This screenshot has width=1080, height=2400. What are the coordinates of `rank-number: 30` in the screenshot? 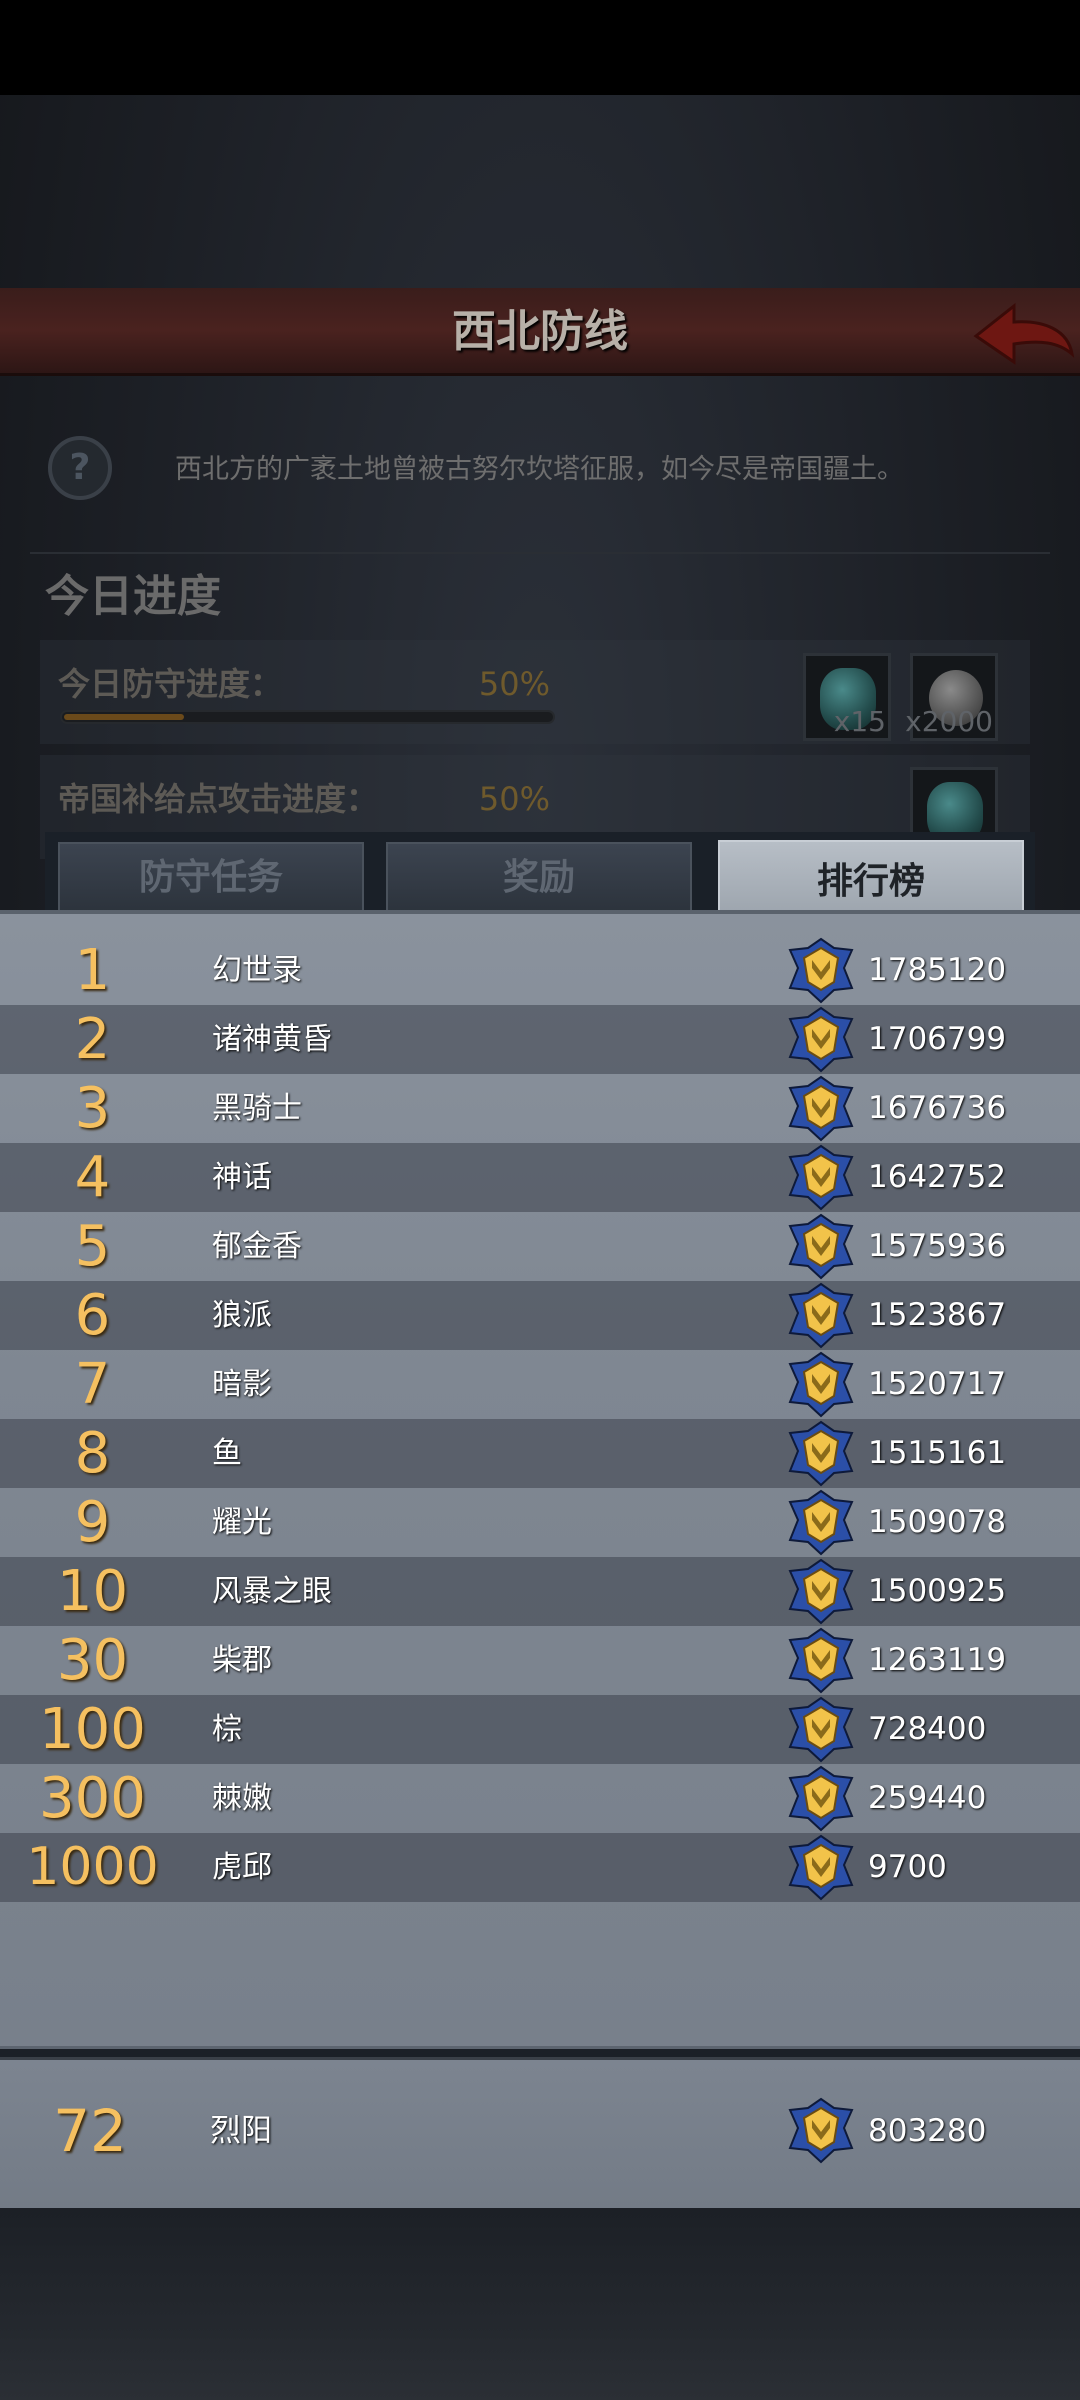 It's located at (92, 1660).